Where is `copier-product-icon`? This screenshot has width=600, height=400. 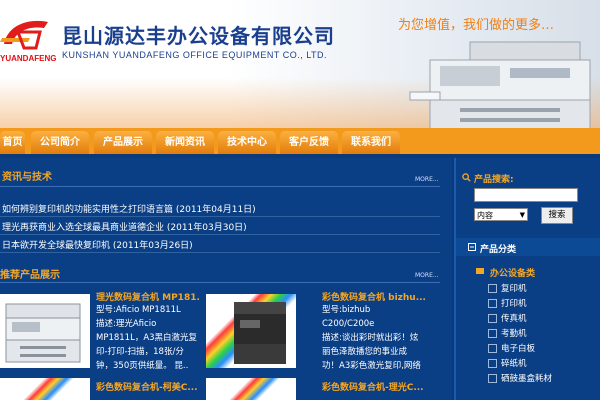
copier-product-icon is located at coordinates (43, 333).